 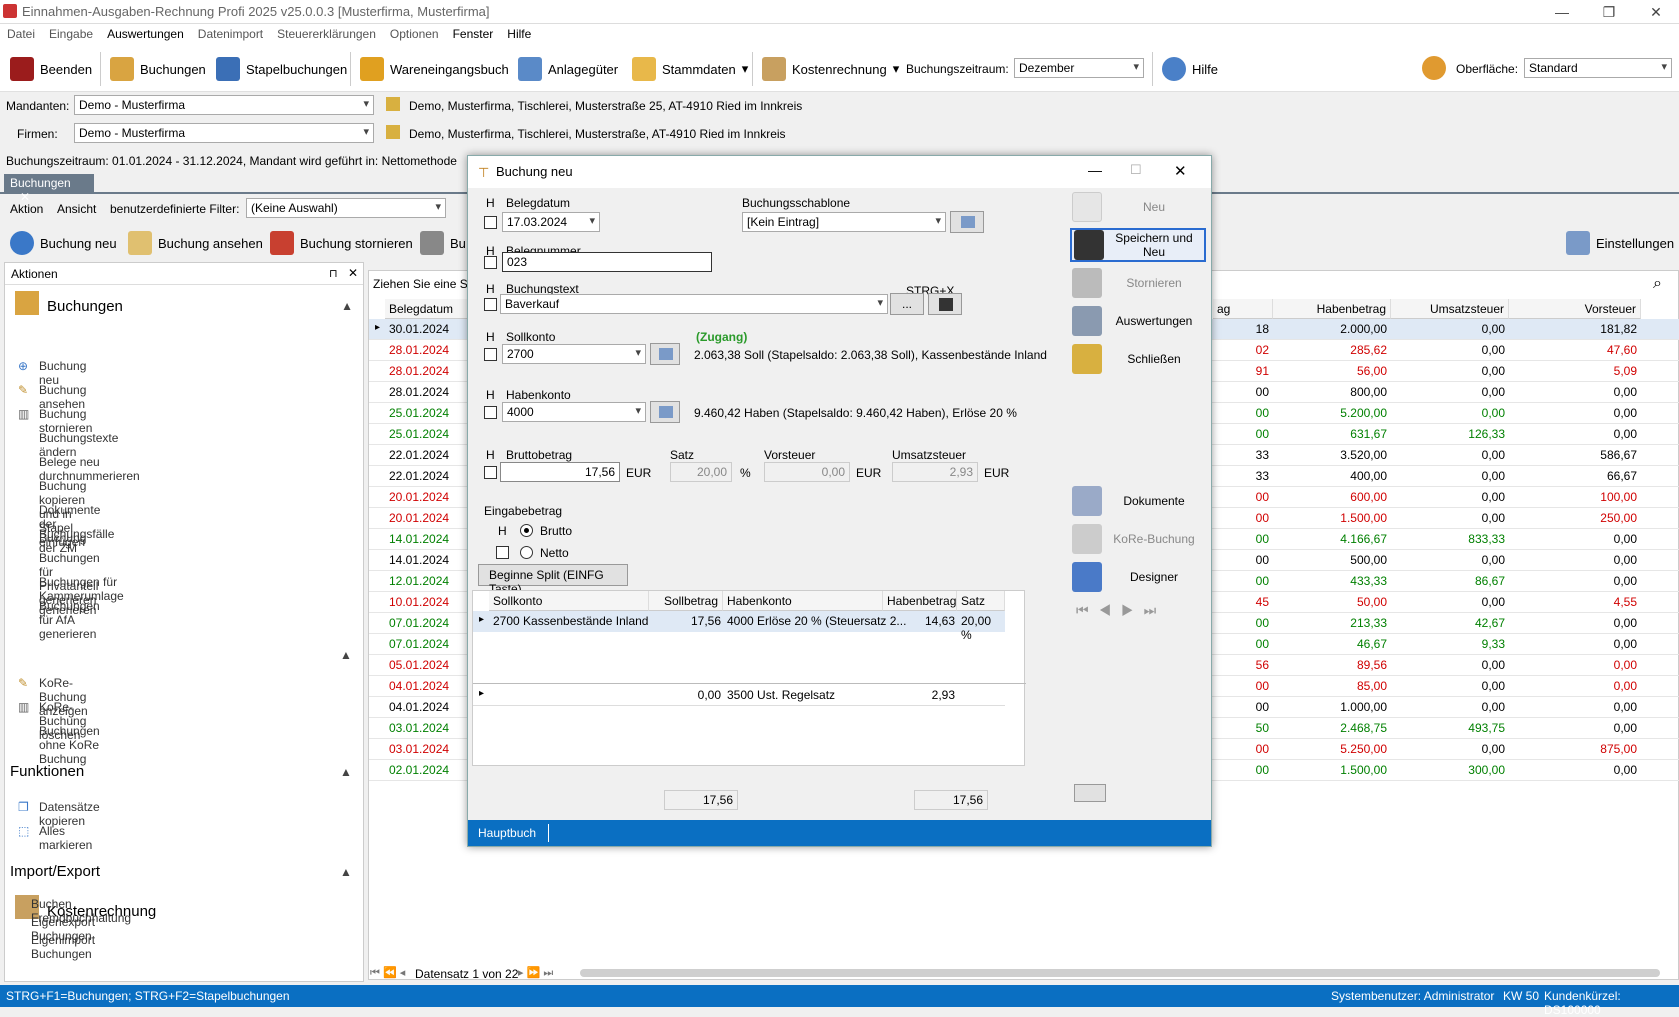 I want to click on brutto-input: 17,56, so click(x=560, y=472).